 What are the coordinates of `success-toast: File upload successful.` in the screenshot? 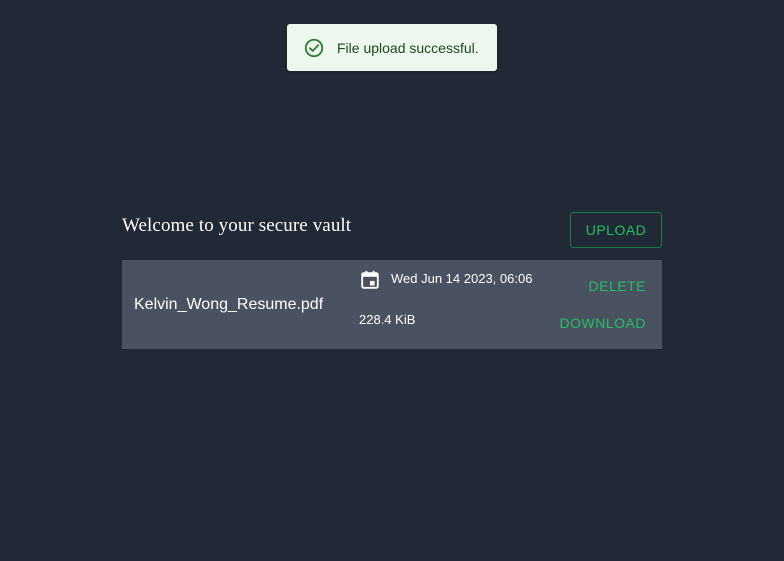 It's located at (392, 47).